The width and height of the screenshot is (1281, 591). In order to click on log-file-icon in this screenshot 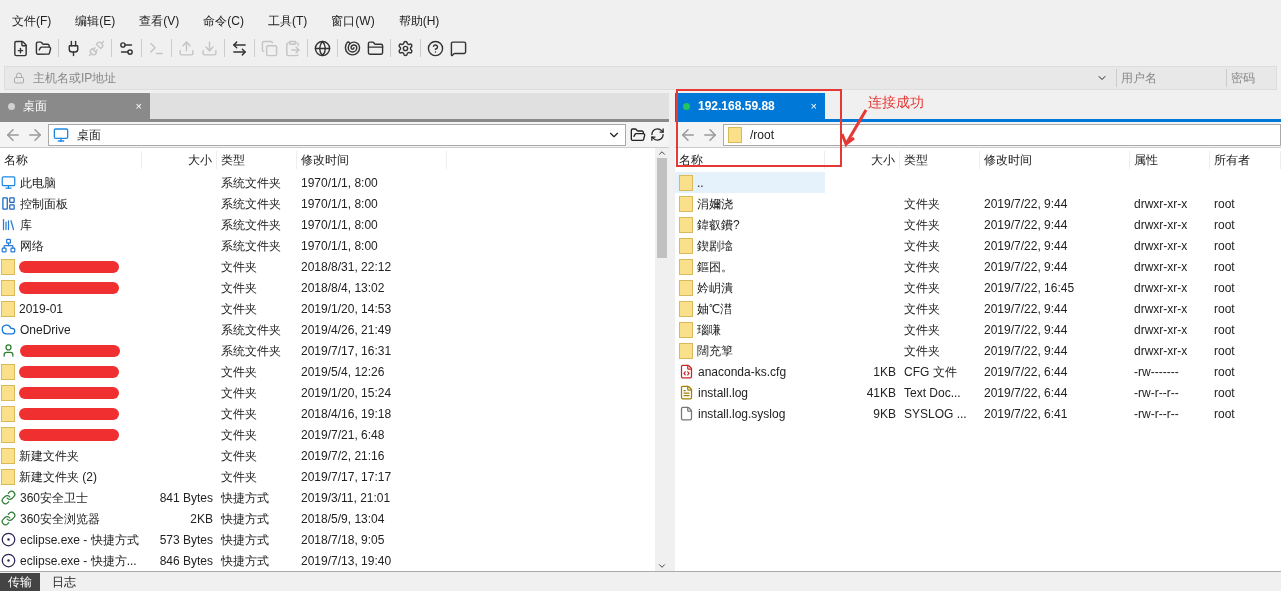, I will do `click(686, 392)`.